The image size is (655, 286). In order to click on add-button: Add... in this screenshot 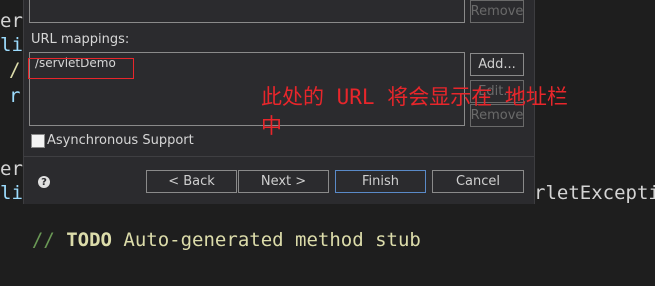, I will do `click(497, 64)`.